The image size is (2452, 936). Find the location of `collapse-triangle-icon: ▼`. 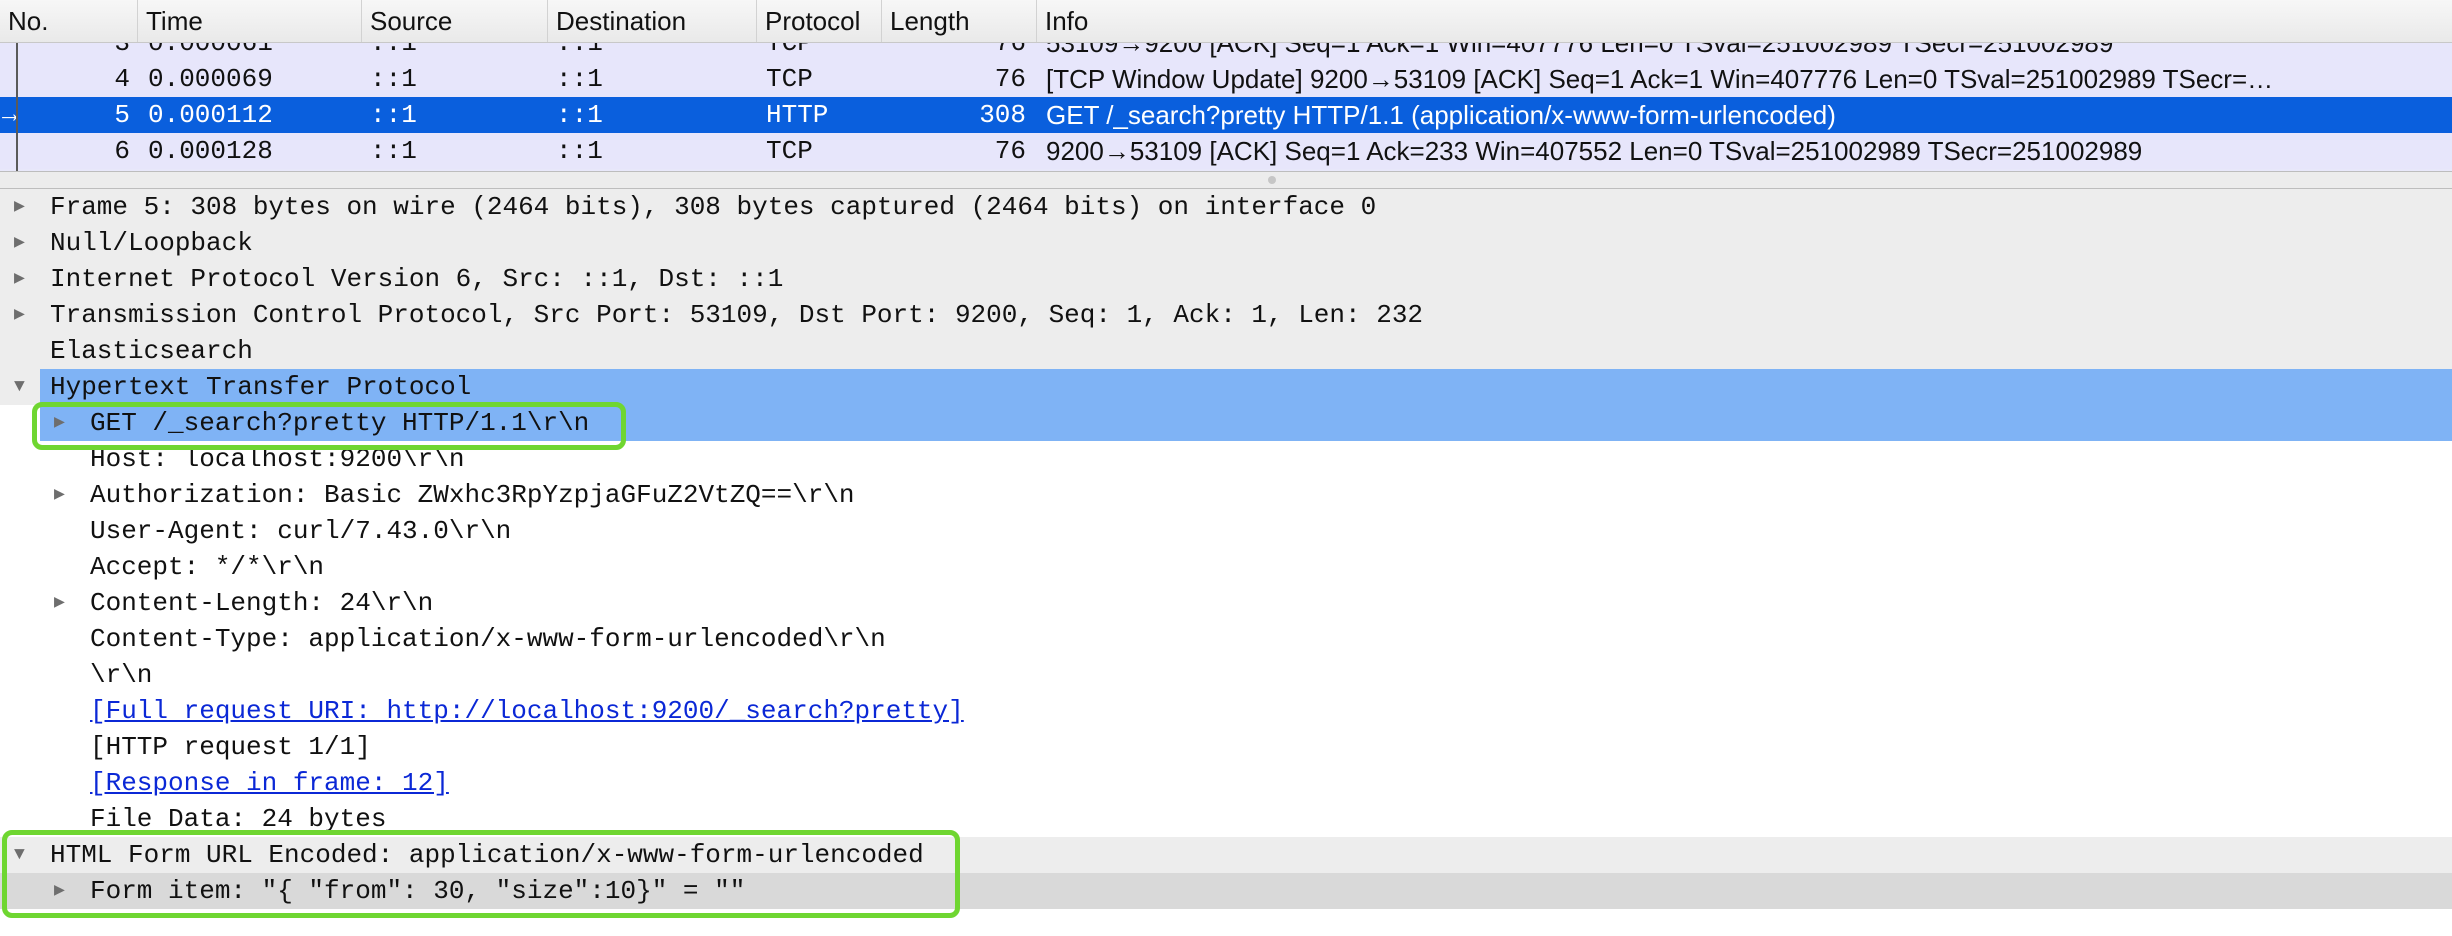

collapse-triangle-icon: ▼ is located at coordinates (19, 387).